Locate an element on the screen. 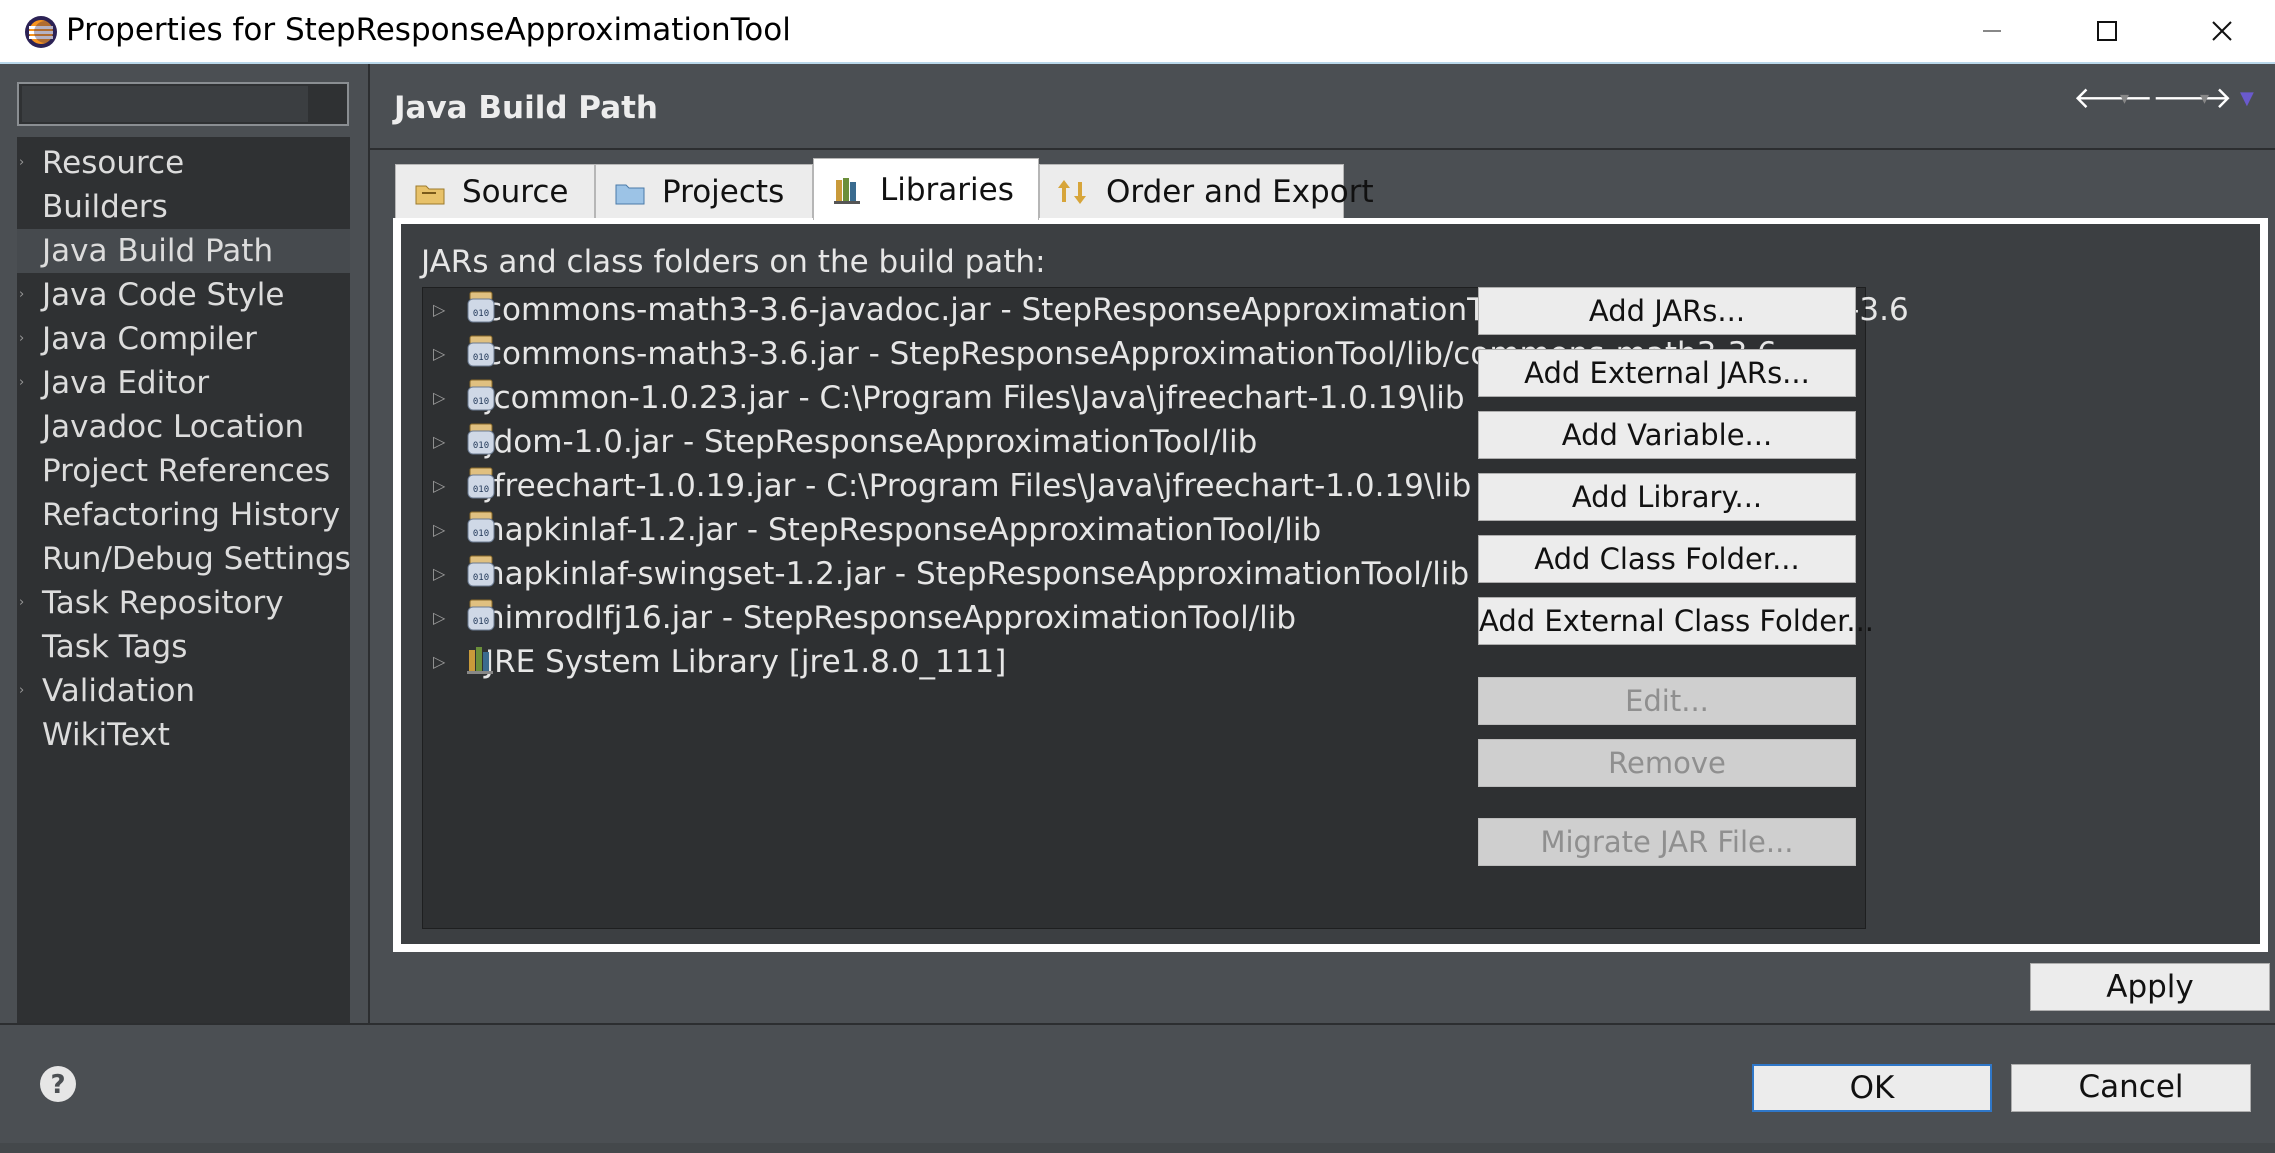 The height and width of the screenshot is (1153, 2275). nav-item-java-code-style: › Java Code Style is located at coordinates (183, 295).